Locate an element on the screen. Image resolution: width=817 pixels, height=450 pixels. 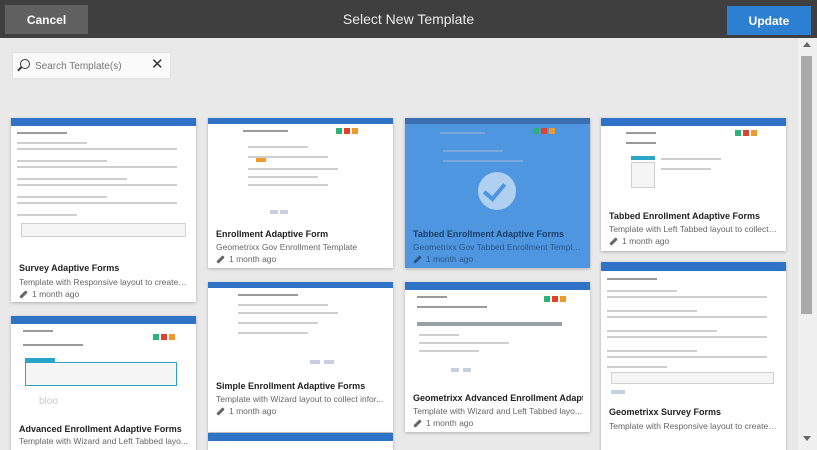
card-title: Advanced Enrollment Adaptive Forms is located at coordinates (100, 429).